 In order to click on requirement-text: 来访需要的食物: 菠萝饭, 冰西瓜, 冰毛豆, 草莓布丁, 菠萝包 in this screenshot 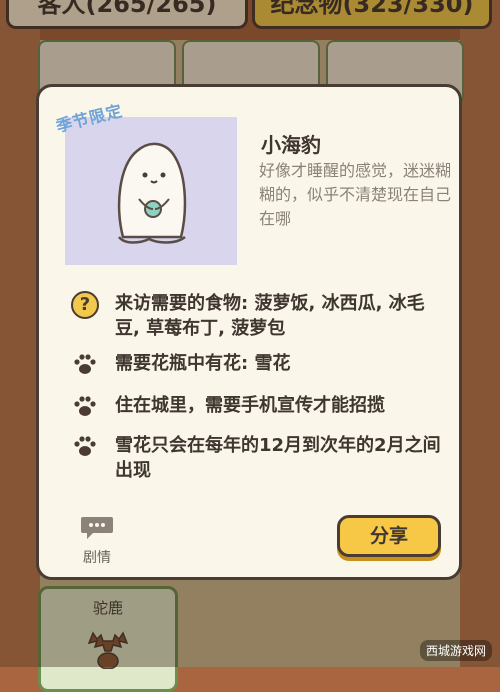, I will do `click(270, 316)`.